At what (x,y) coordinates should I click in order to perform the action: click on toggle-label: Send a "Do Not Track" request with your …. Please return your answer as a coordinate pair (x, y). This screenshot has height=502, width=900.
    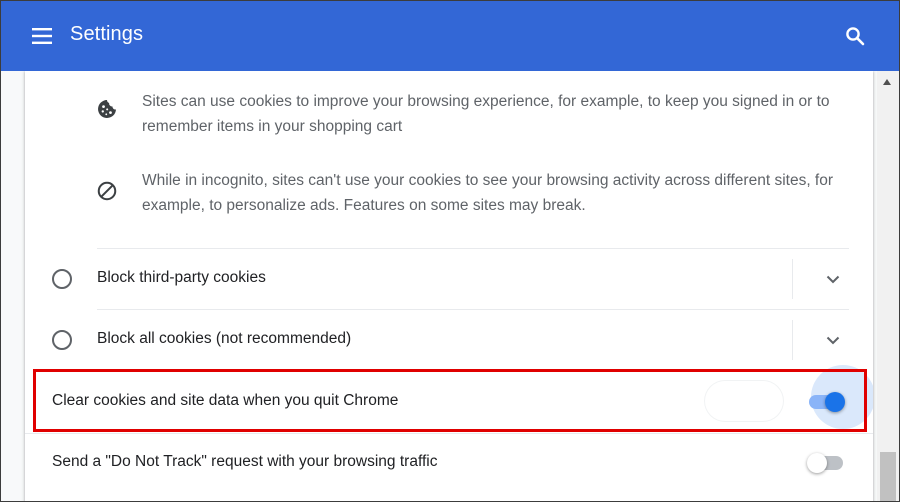
    Looking at the image, I should click on (245, 461).